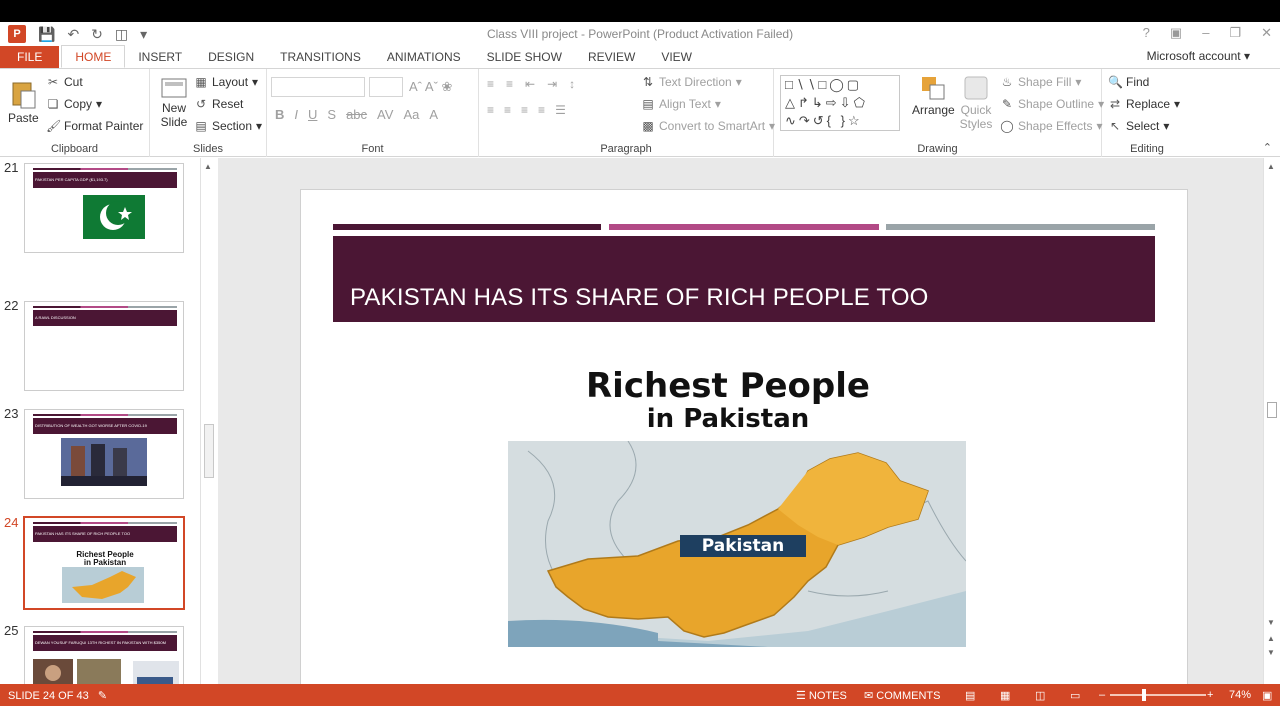 The height and width of the screenshot is (720, 1280). Describe the element at coordinates (53, 82) in the screenshot. I see `scissors-icon: ✂` at that location.